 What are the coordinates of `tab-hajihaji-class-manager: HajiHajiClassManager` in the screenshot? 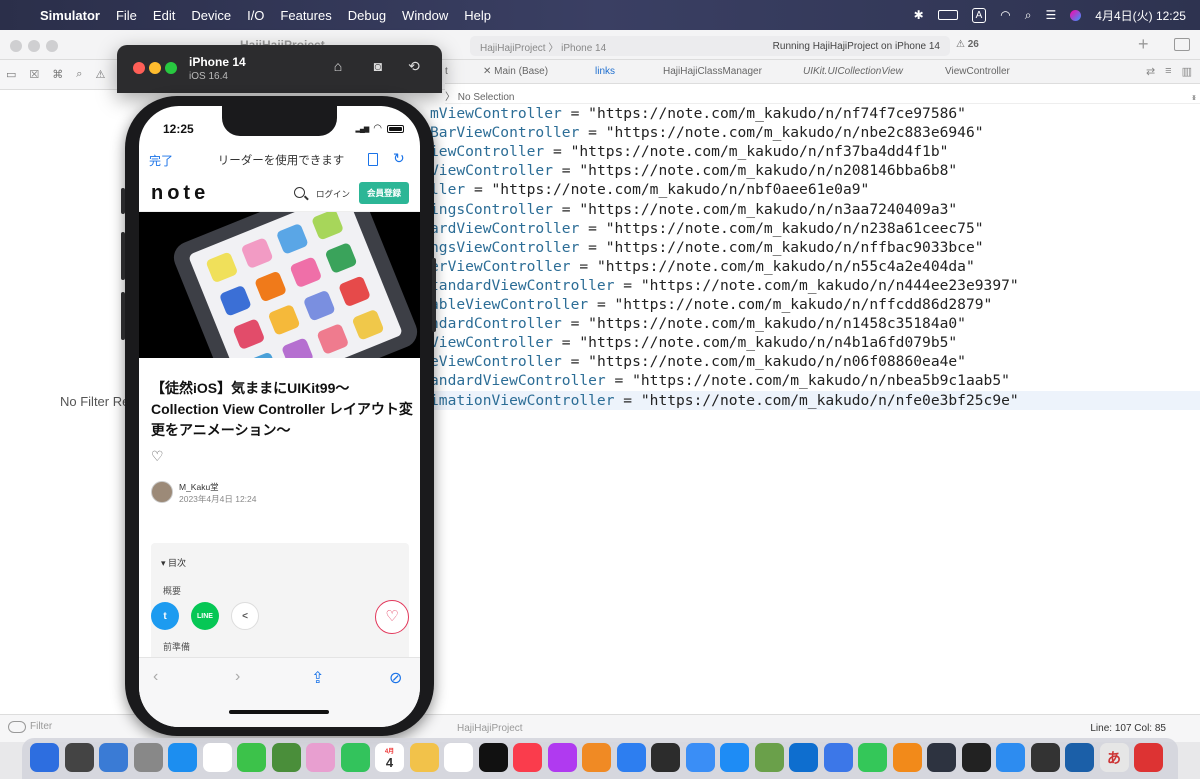 It's located at (712, 71).